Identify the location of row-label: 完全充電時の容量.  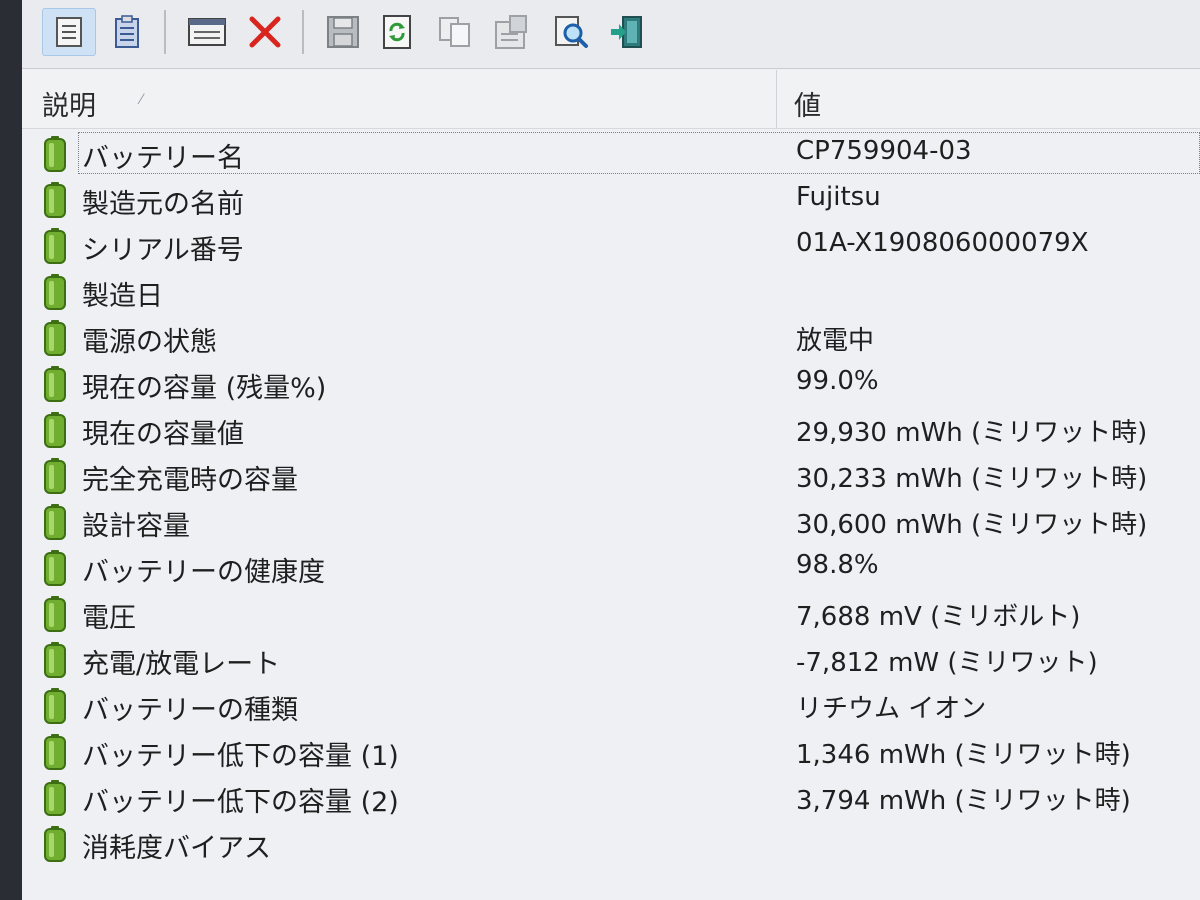
(190, 480).